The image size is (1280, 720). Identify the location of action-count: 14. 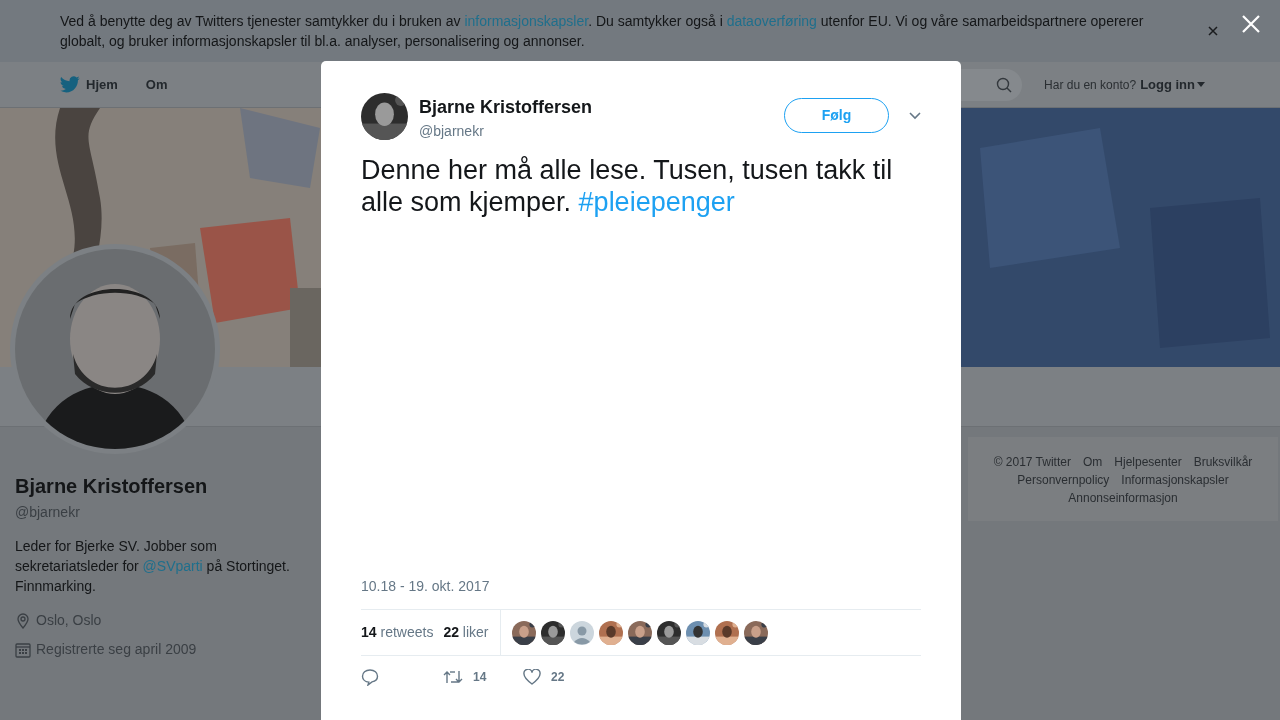
(480, 677).